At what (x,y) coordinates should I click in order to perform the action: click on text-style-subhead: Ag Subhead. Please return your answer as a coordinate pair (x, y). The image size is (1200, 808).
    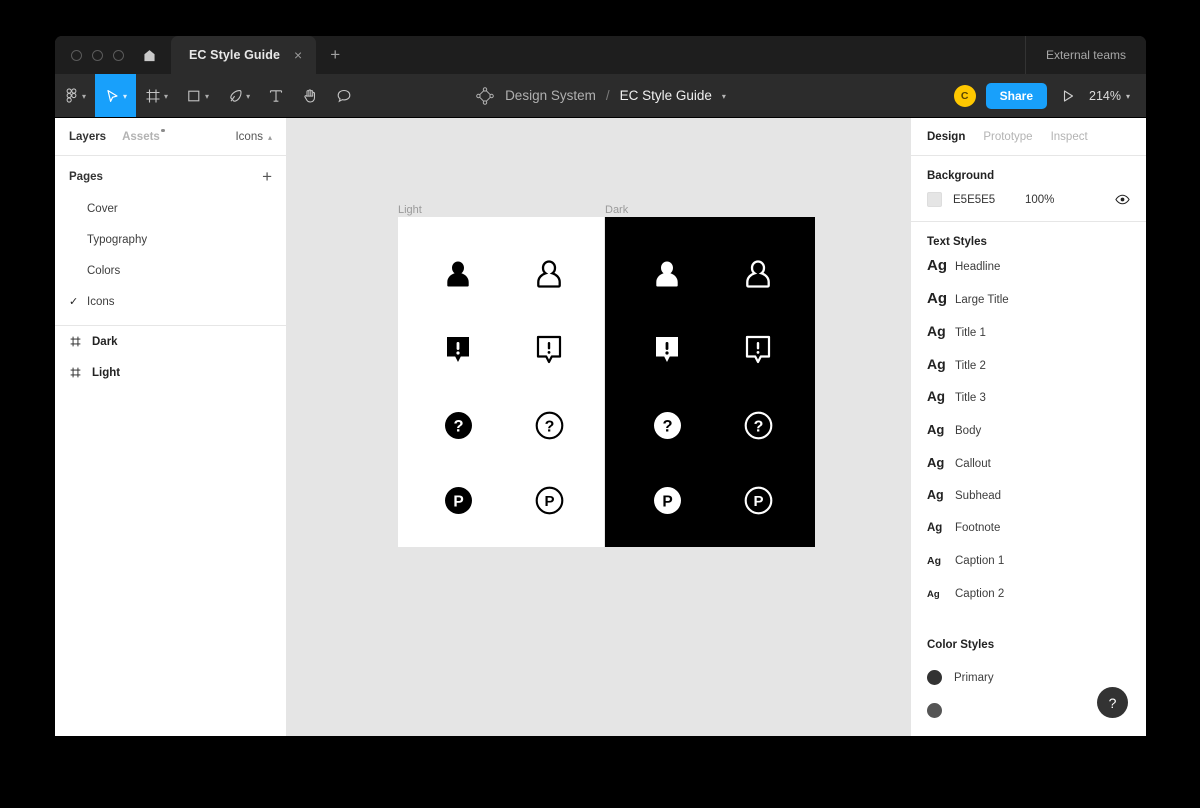
    Looking at the image, I should click on (1028, 505).